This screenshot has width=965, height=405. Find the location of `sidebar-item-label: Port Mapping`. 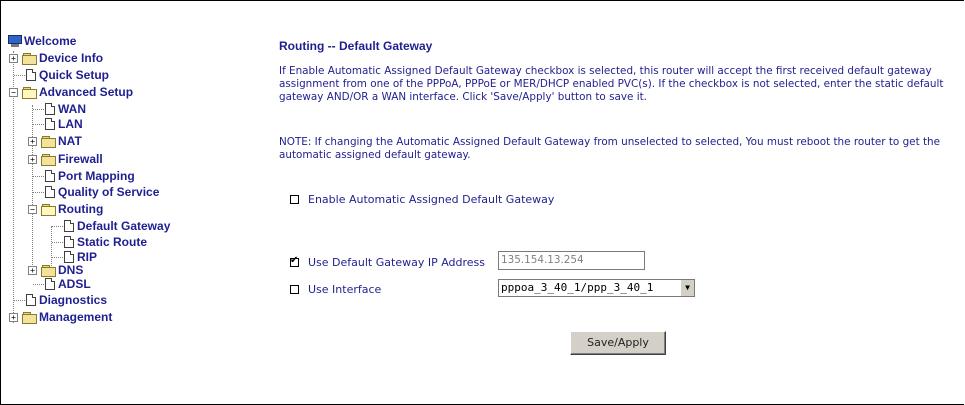

sidebar-item-label: Port Mapping is located at coordinates (96, 176).